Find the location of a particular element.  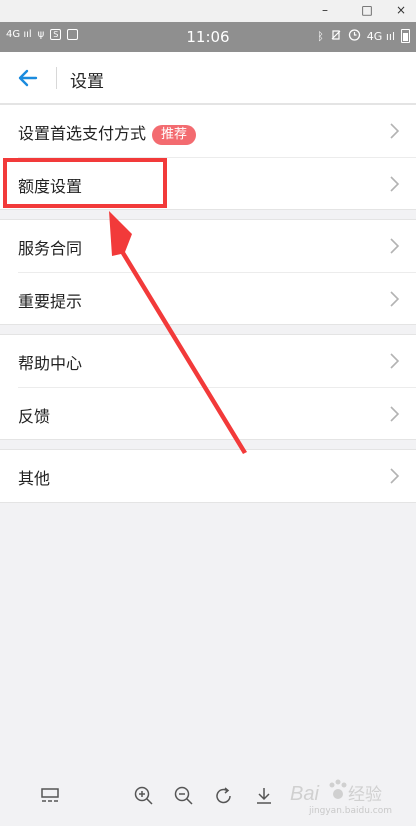

item-label: 服务合同 is located at coordinates (50, 248).